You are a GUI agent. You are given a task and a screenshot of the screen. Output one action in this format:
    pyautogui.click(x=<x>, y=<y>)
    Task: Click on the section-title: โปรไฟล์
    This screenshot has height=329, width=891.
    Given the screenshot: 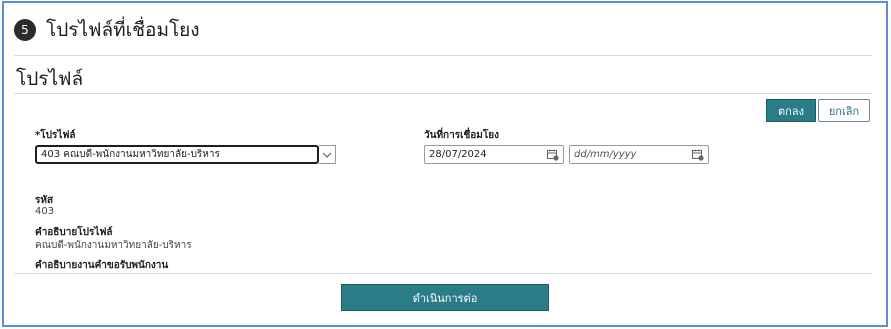 What is the action you would take?
    pyautogui.click(x=50, y=79)
    